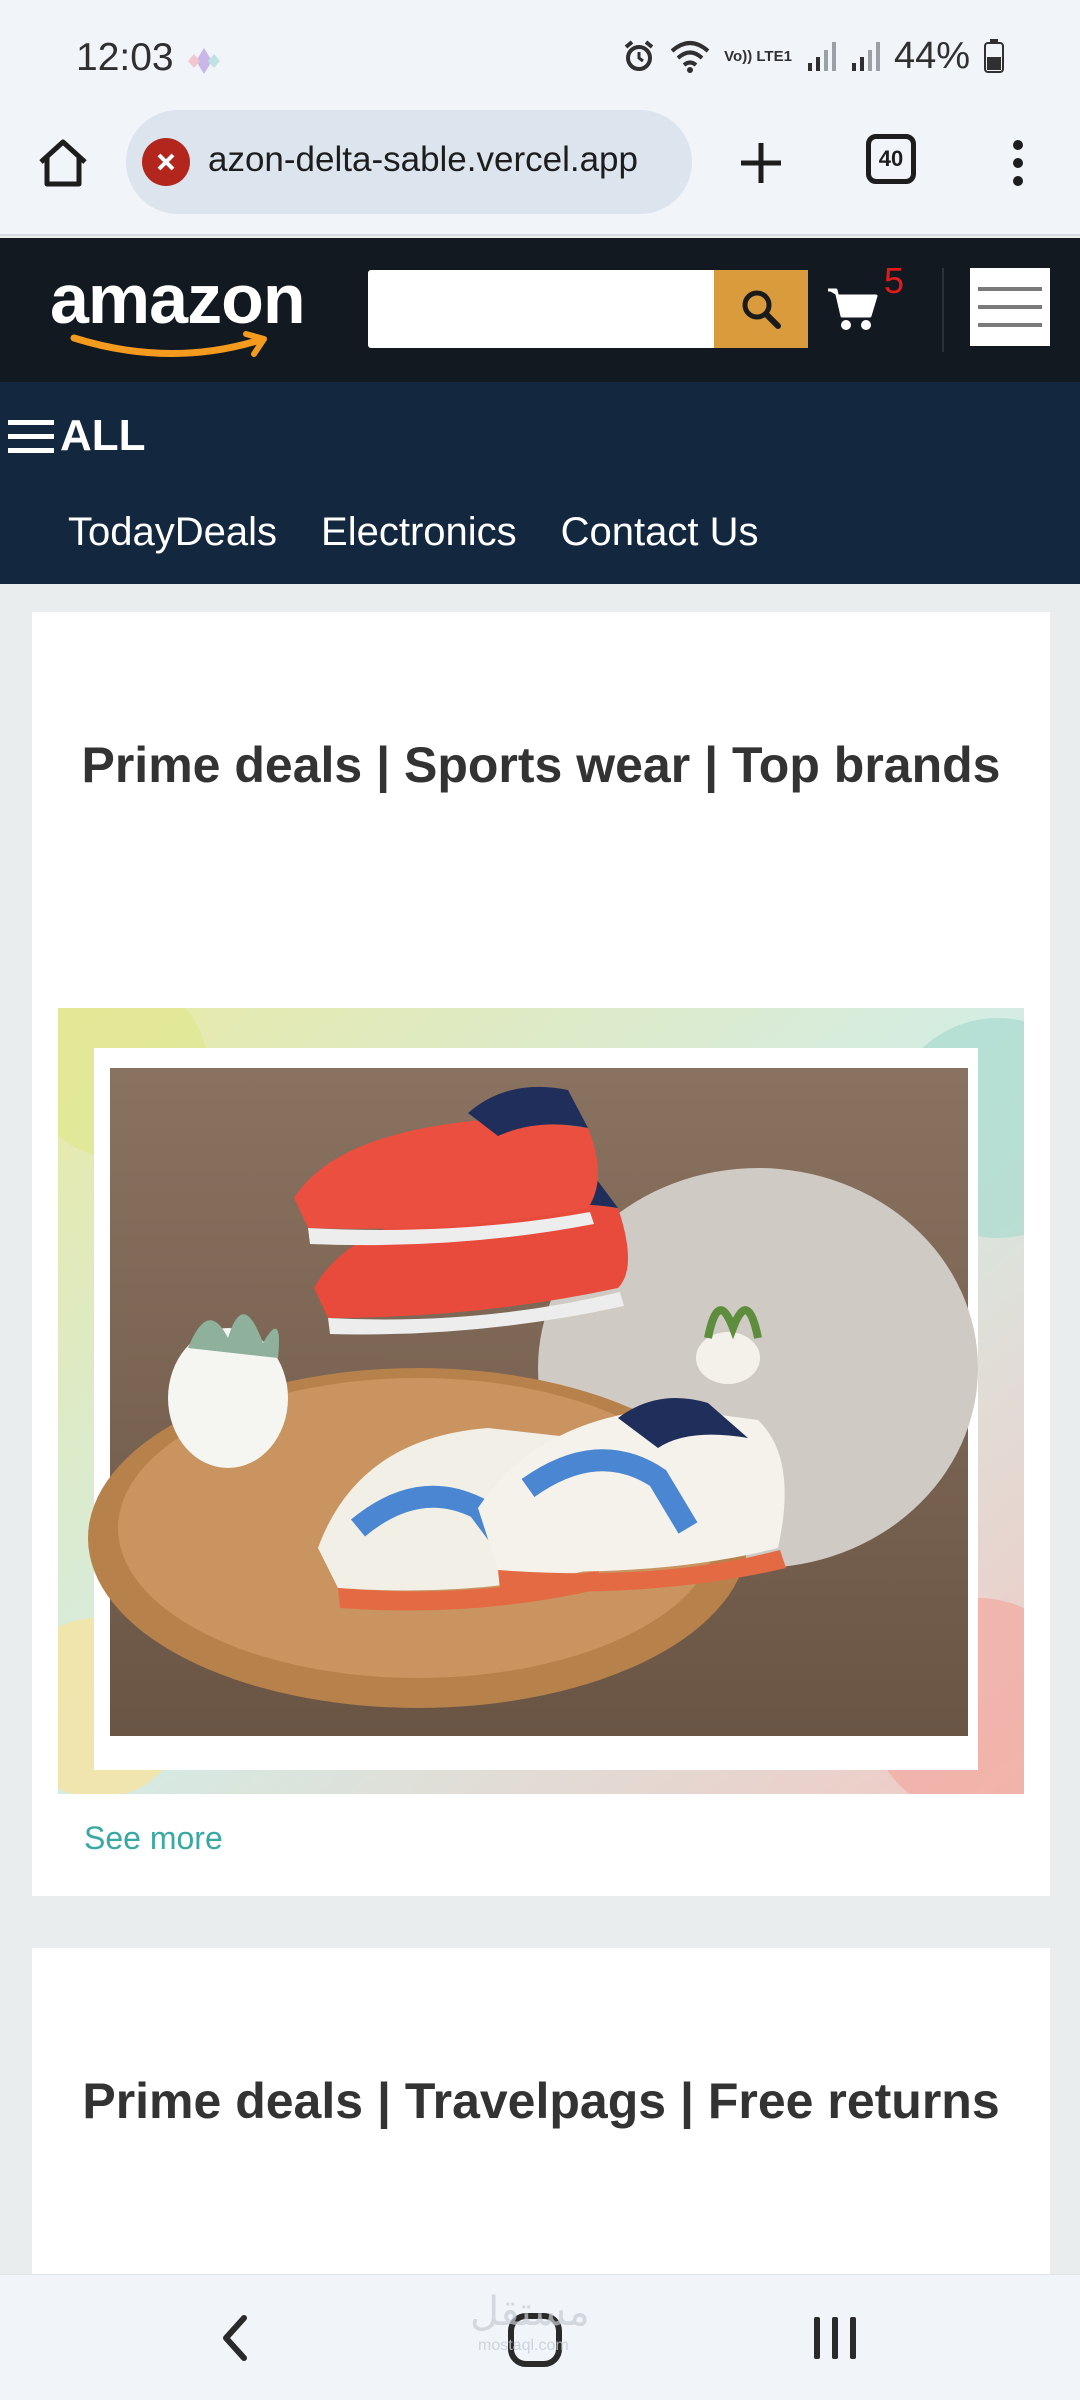 The image size is (1080, 2400). Describe the element at coordinates (530, 2312) in the screenshot. I see `watermark-logo: مستقل` at that location.